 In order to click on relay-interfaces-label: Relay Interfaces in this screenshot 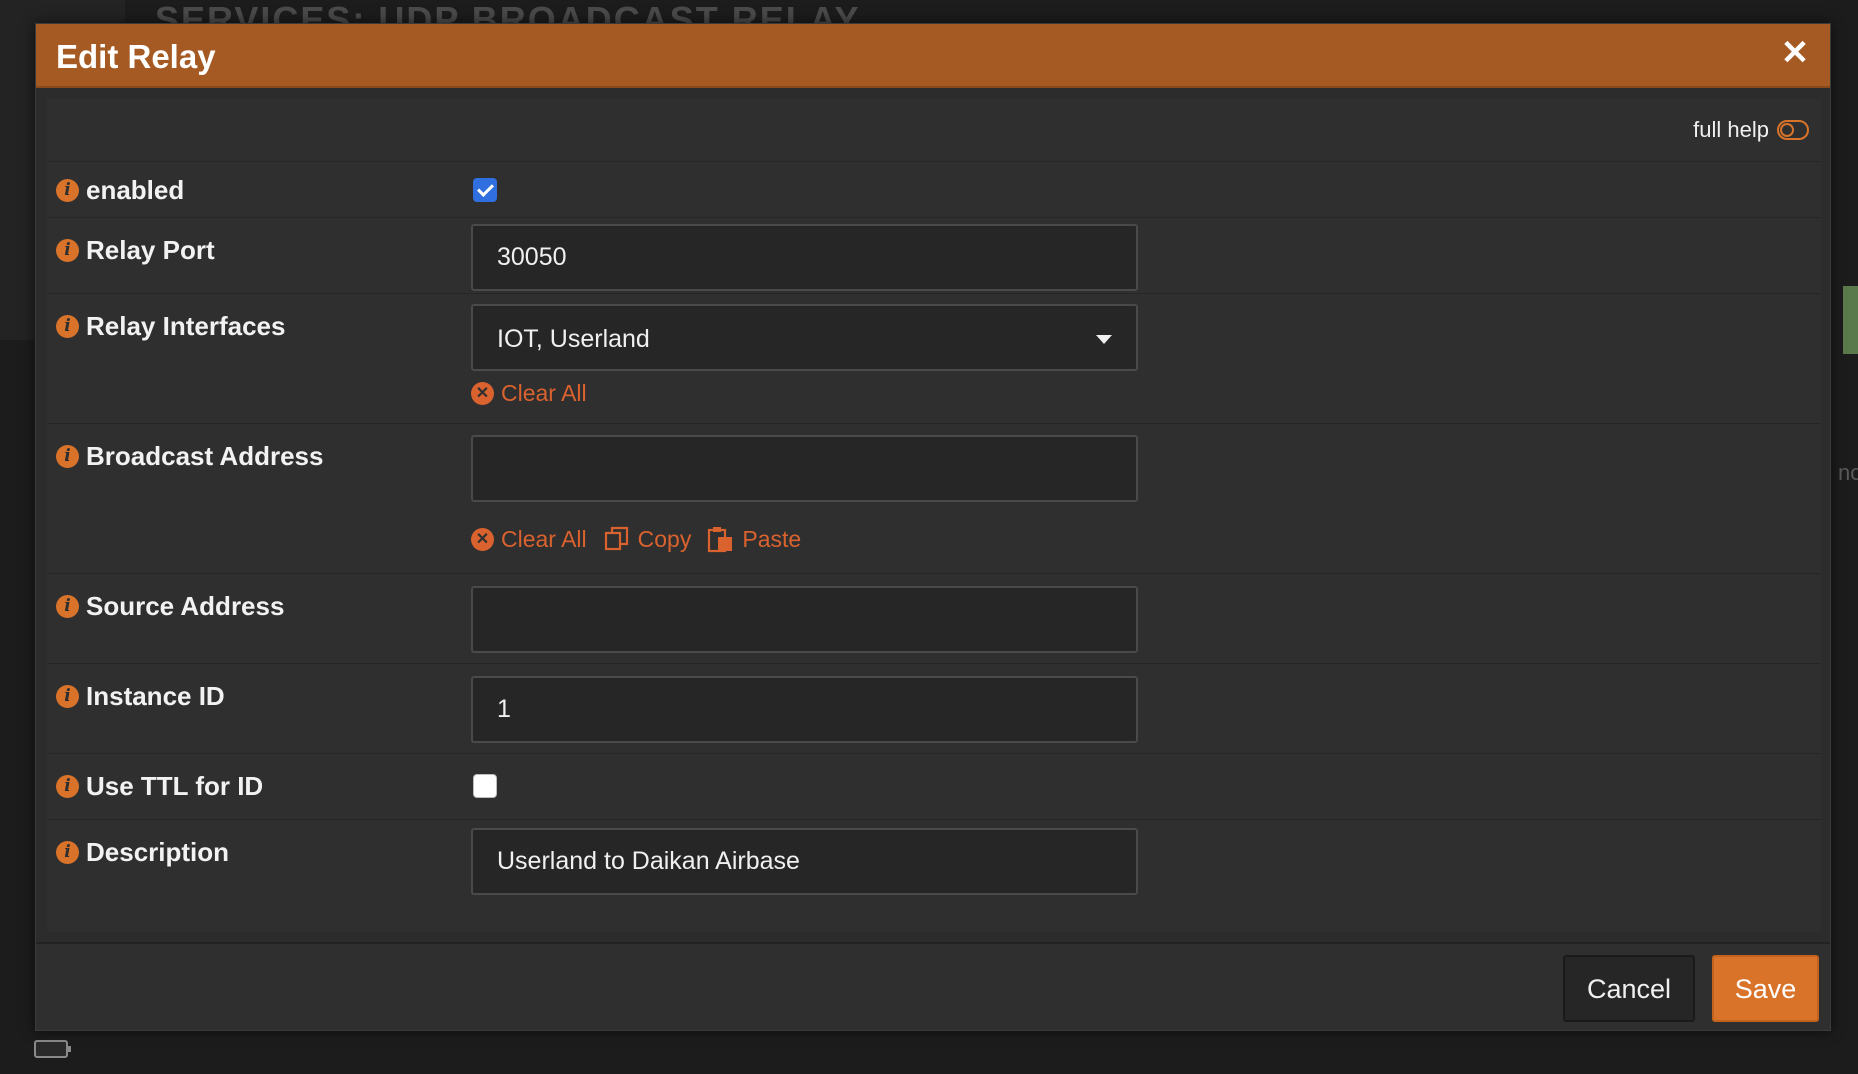, I will do `click(186, 326)`.